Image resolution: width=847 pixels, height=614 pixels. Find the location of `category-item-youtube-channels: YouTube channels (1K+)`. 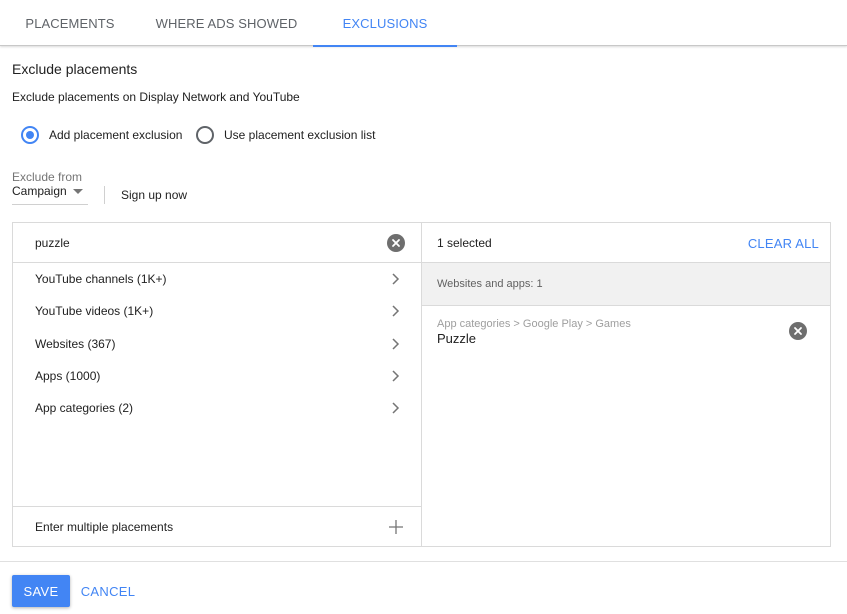

category-item-youtube-channels: YouTube channels (1K+) is located at coordinates (217, 279).